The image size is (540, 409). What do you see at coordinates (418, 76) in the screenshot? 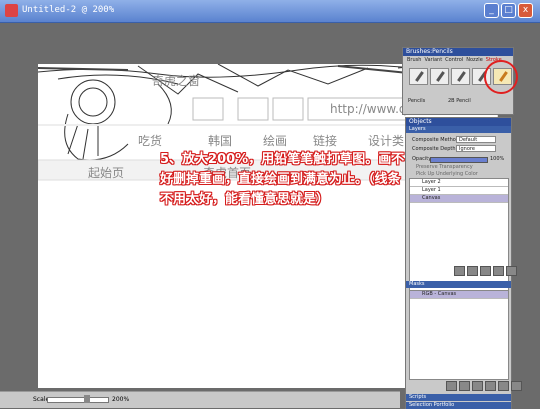
I see `brush-variant-1-icon` at bounding box center [418, 76].